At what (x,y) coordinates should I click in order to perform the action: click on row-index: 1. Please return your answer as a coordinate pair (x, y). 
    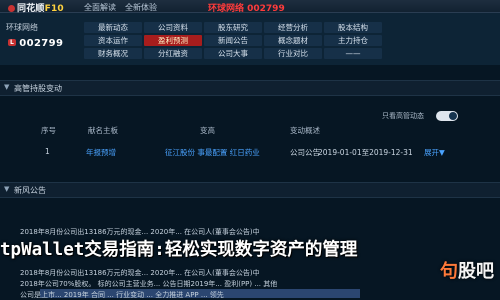
    Looking at the image, I should click on (47, 151).